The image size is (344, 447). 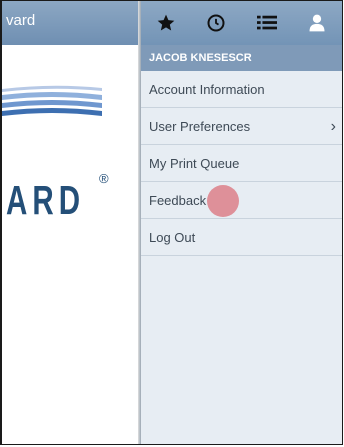 What do you see at coordinates (194, 163) in the screenshot?
I see `menu-item-label: My Print Queue` at bounding box center [194, 163].